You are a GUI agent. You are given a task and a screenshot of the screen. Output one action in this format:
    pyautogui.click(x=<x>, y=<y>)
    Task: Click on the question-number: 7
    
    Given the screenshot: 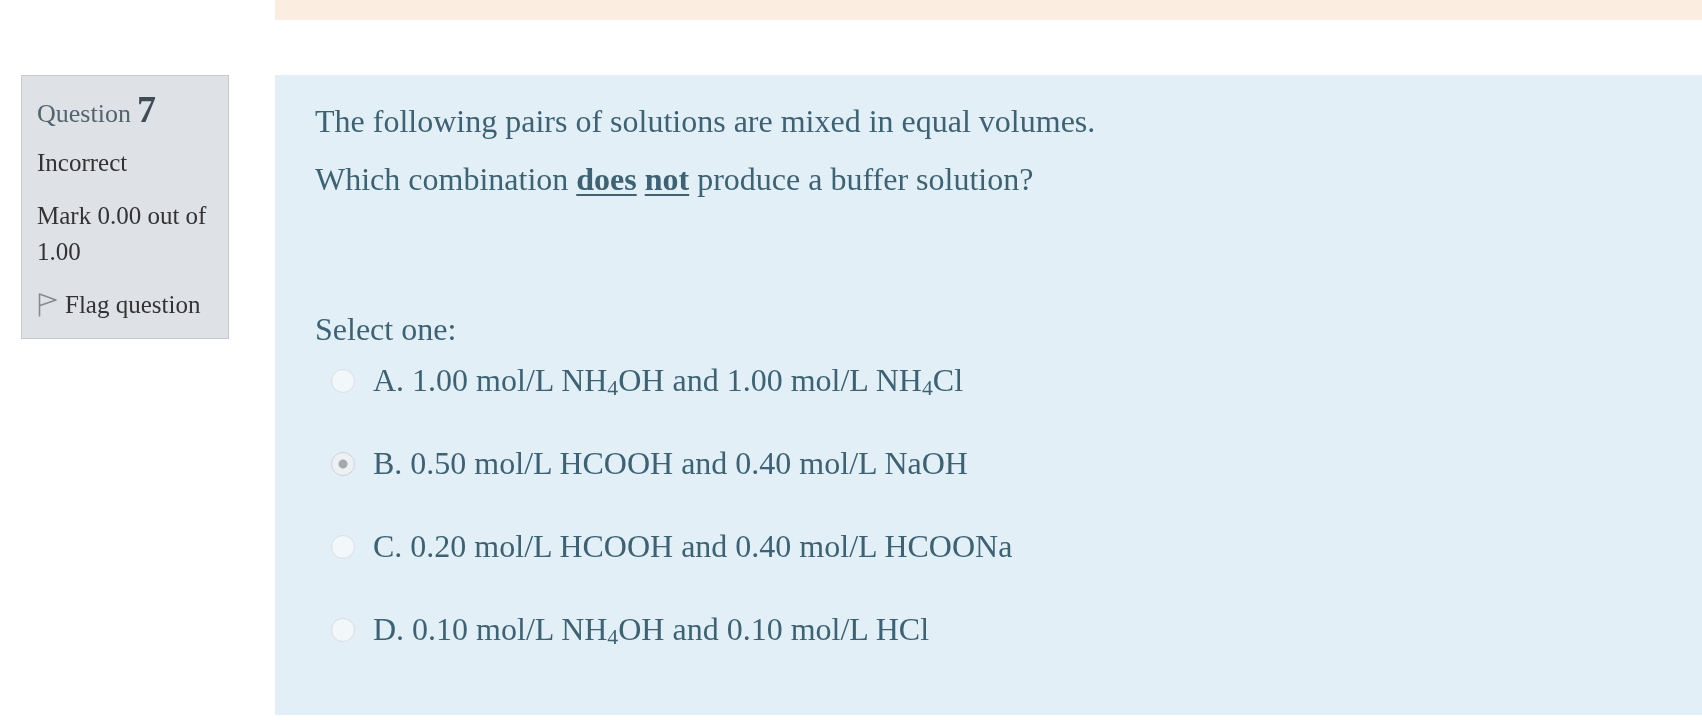 What is the action you would take?
    pyautogui.click(x=146, y=109)
    